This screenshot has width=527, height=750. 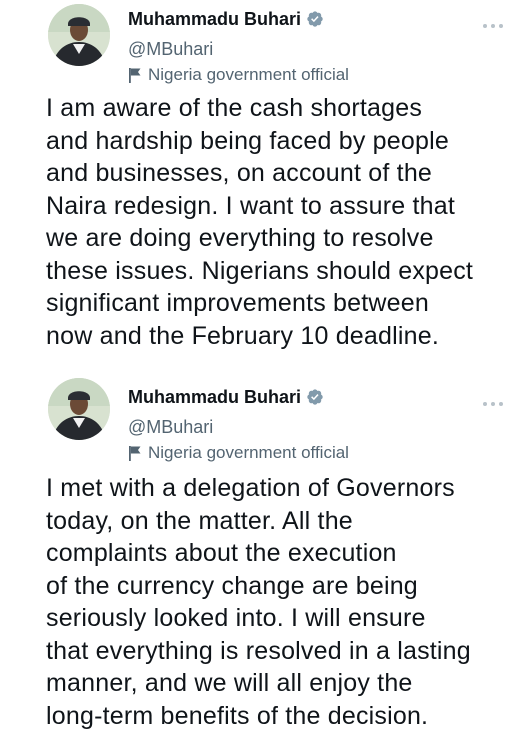 I want to click on tweet-text-line: that everything is resolved in a lasting, so click(x=258, y=650).